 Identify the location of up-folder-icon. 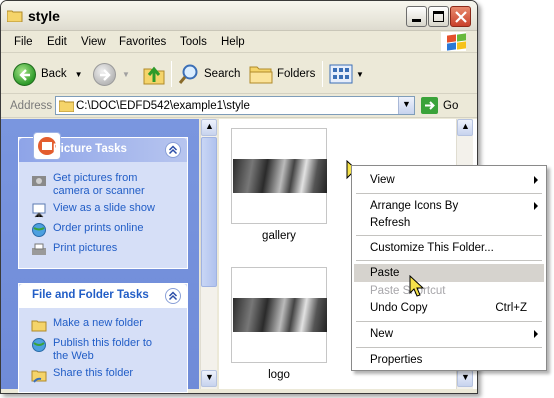
(154, 75).